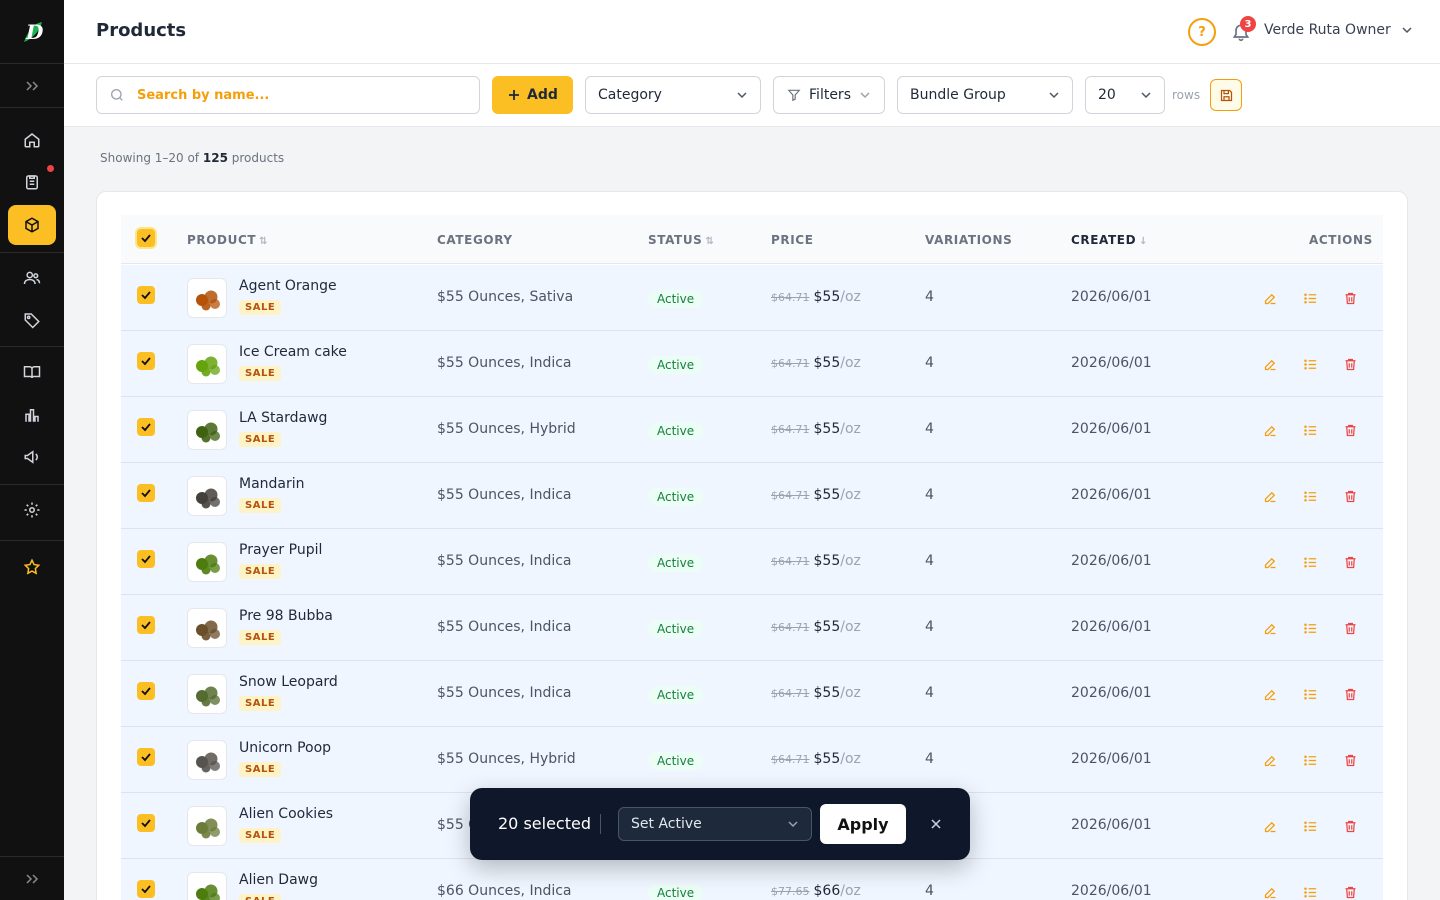 The image size is (1440, 900). What do you see at coordinates (286, 814) in the screenshot?
I see `product-name: Alien Cookies` at bounding box center [286, 814].